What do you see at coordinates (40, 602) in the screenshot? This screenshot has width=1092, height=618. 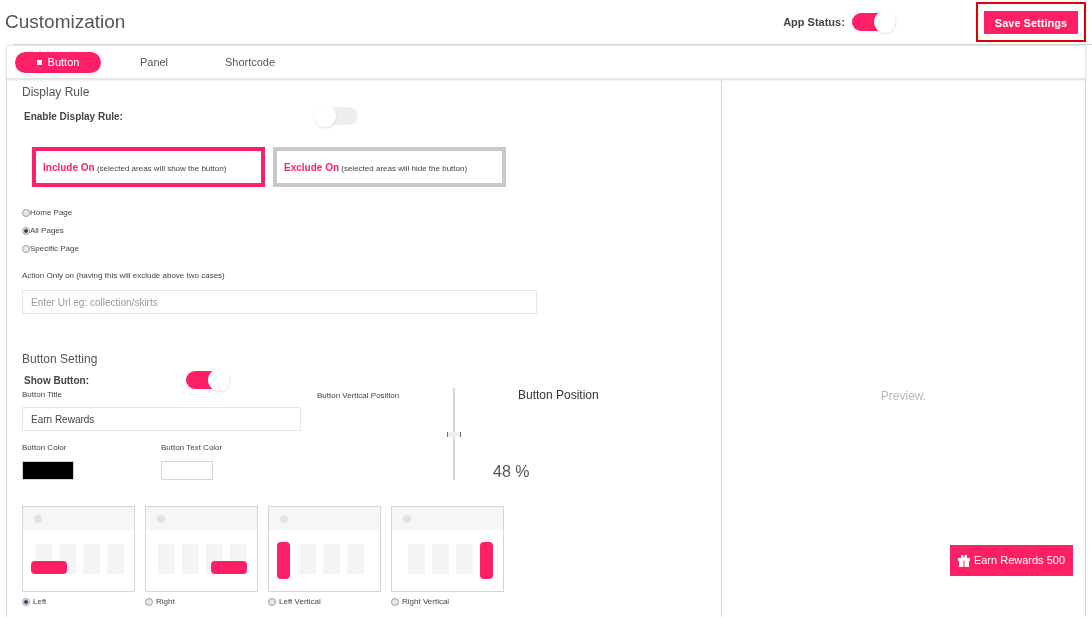 I see `radio-label: Left` at bounding box center [40, 602].